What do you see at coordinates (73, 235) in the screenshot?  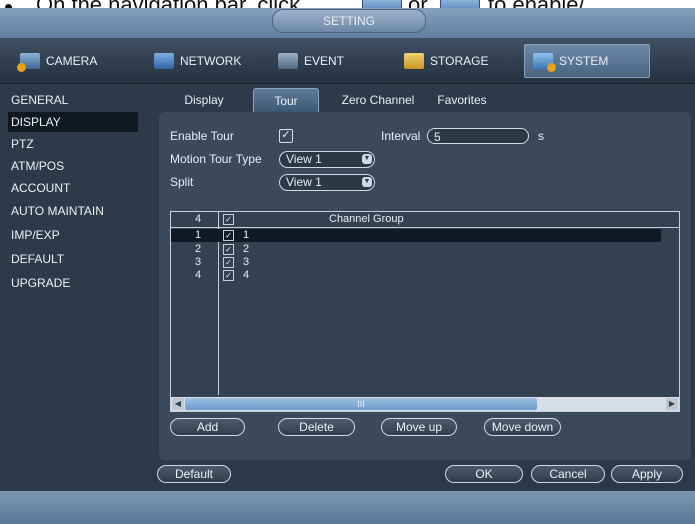 I see `sidebar-item-imp-exp: IMP/EXP` at bounding box center [73, 235].